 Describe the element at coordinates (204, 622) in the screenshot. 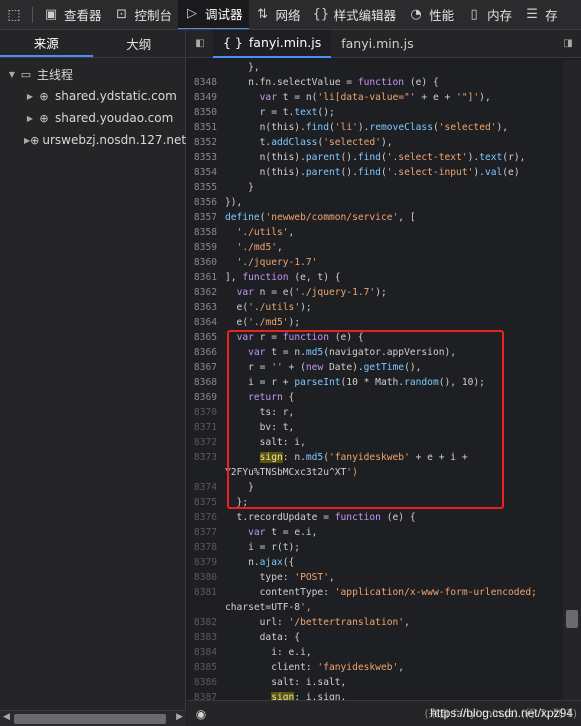

I see `line-number: 8382` at that location.